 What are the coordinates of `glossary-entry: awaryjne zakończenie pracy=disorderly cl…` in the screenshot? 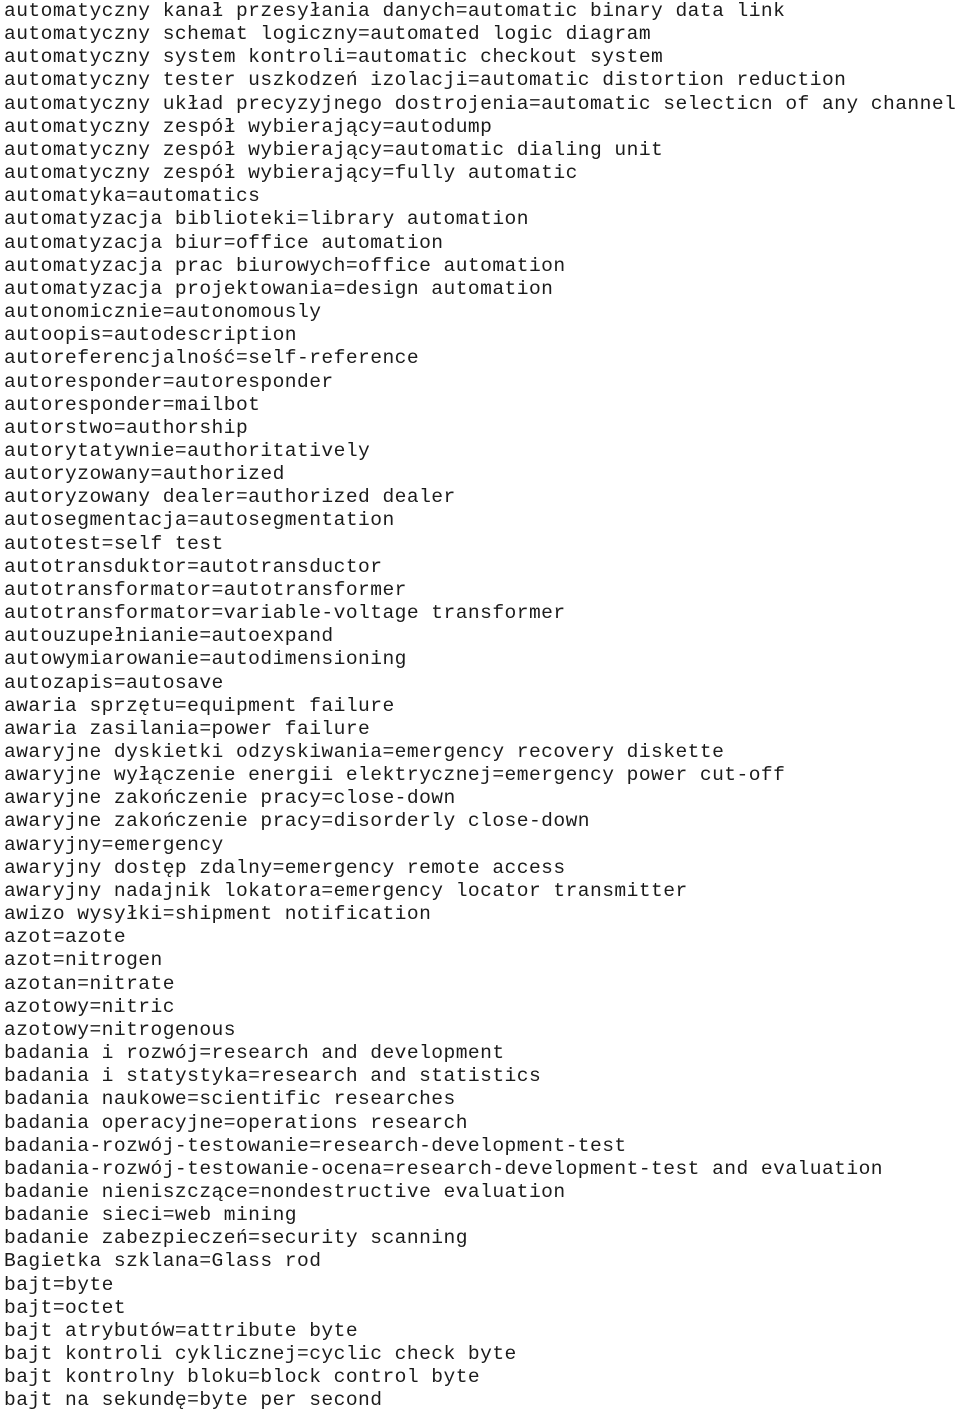 It's located at (297, 821).